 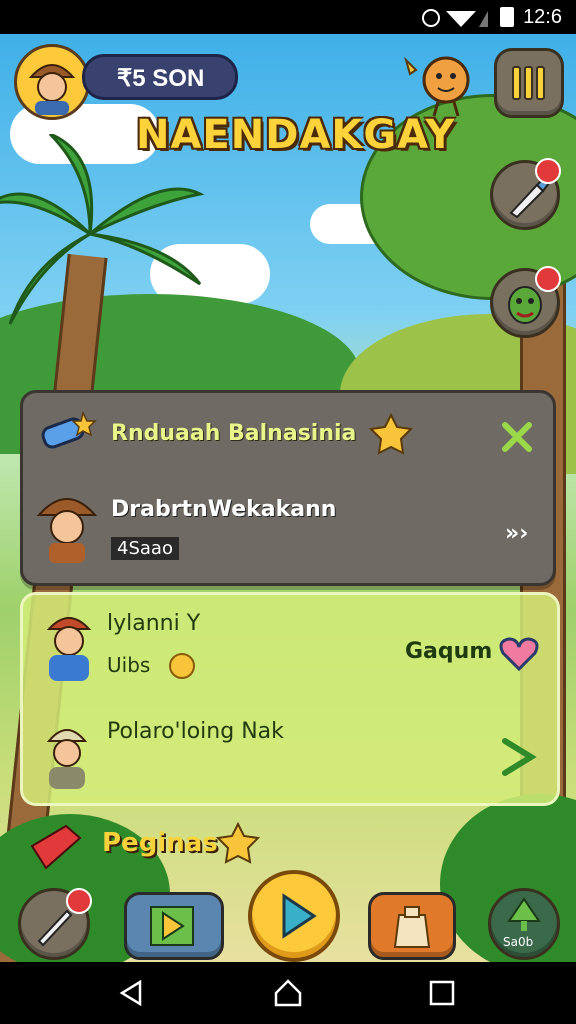 What do you see at coordinates (145, 548) in the screenshot?
I see `panel-row2-value: 4Saao` at bounding box center [145, 548].